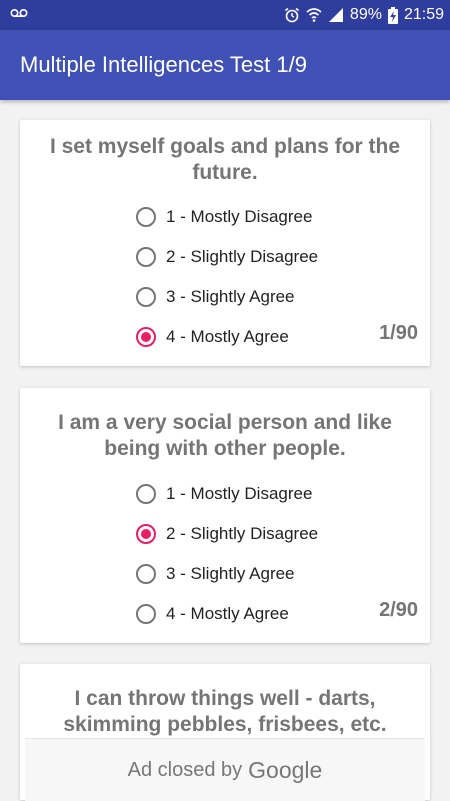 Image resolution: width=450 pixels, height=801 pixels. Describe the element at coordinates (185, 769) in the screenshot. I see `ad-closed-text: Ad closed by` at that location.